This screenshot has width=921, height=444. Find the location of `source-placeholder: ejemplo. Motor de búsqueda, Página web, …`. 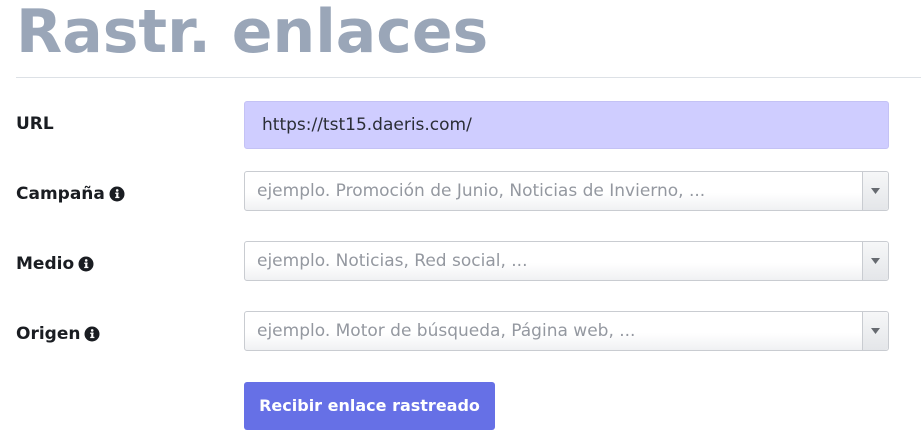

source-placeholder: ejemplo. Motor de búsqueda, Página web, … is located at coordinates (446, 331).